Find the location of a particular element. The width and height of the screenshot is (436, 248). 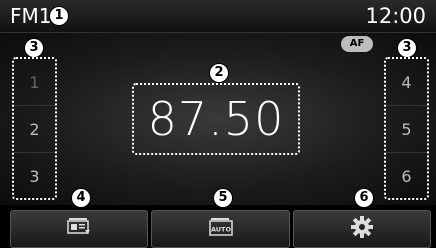

preset-2: 2 is located at coordinates (34, 129).